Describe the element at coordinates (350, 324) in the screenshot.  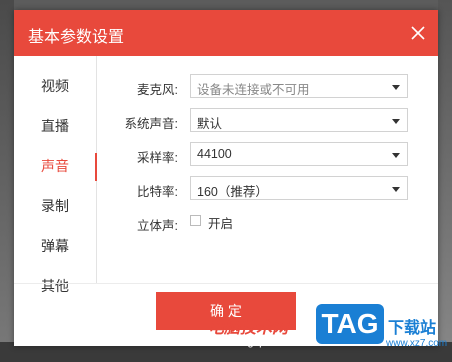
I see `watermark-tag-logo: TAG` at that location.